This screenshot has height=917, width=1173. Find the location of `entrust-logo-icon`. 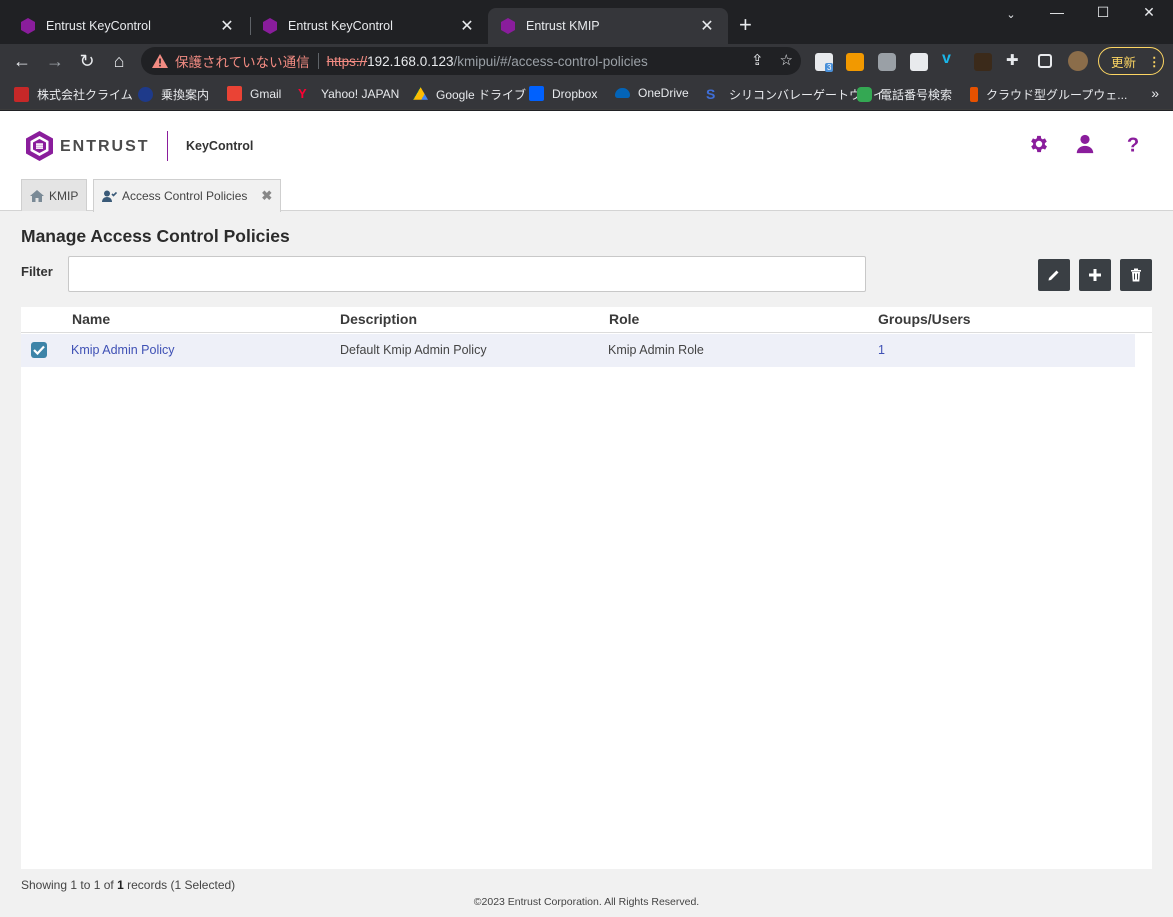

entrust-logo-icon is located at coordinates (39, 146).